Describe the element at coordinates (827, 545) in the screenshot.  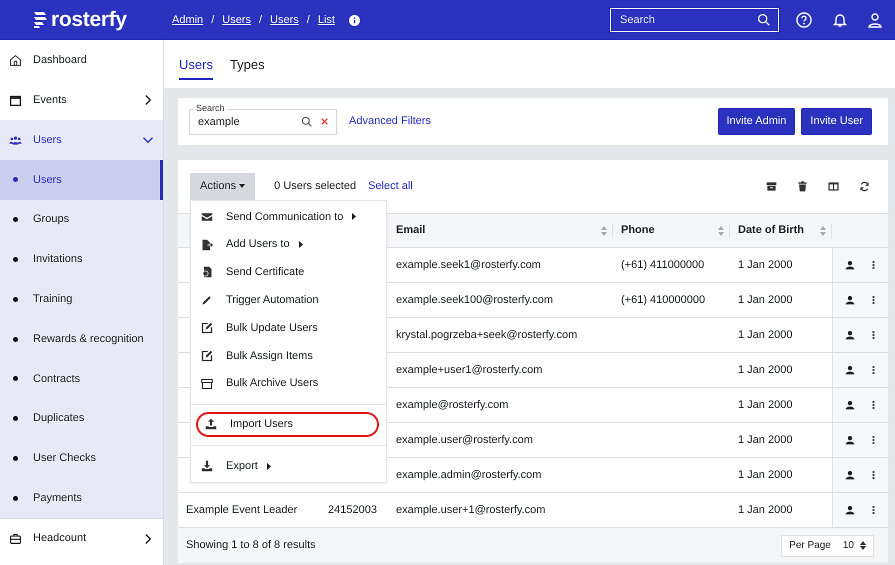
I see `per-page-select: Per Page 10` at that location.